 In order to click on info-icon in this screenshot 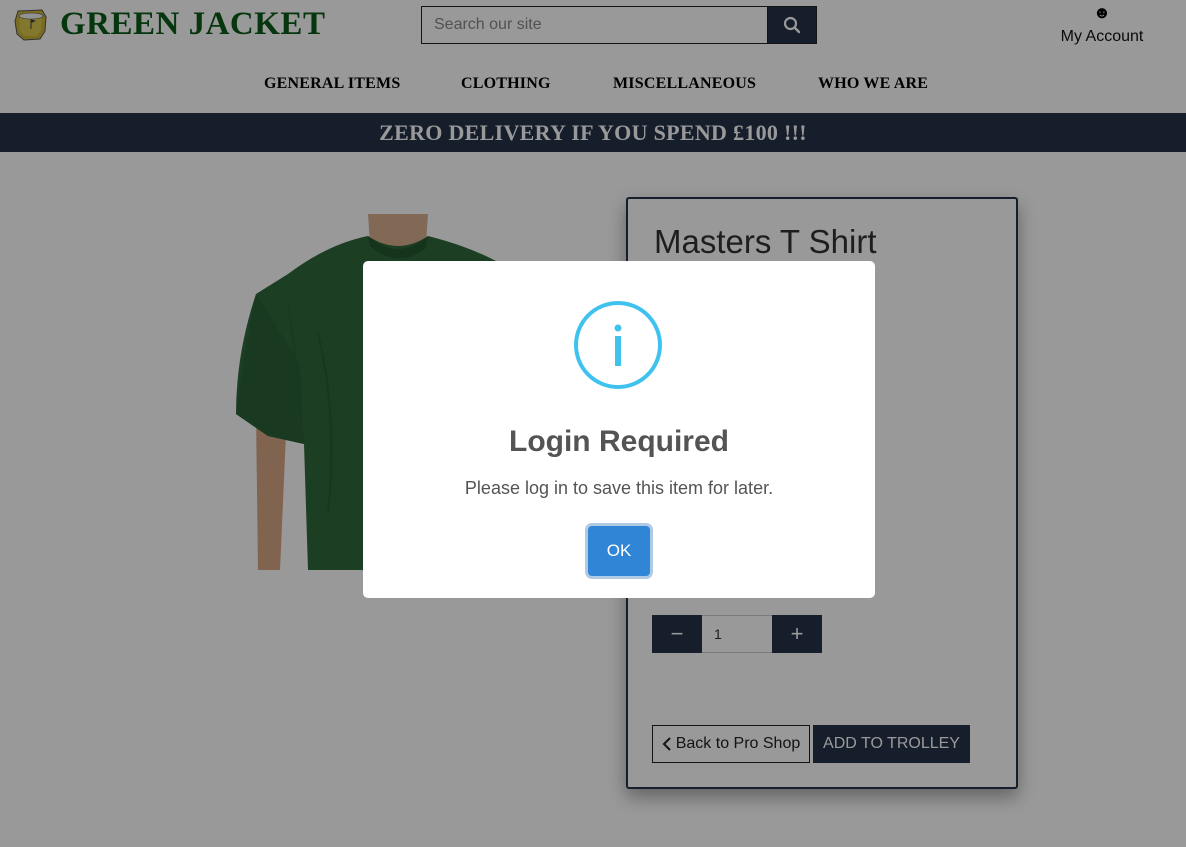, I will do `click(618, 345)`.